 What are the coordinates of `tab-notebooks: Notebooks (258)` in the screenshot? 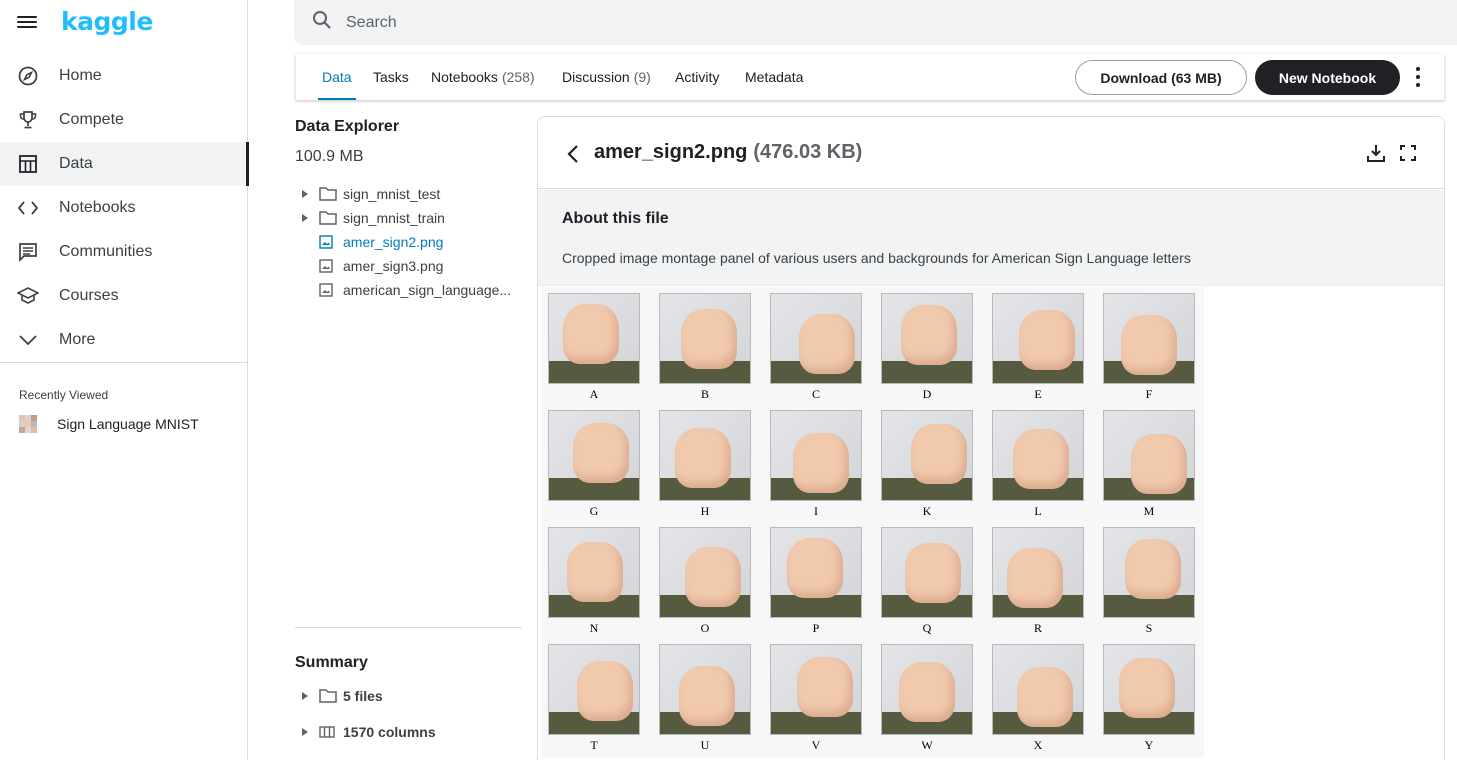 It's located at (483, 77).